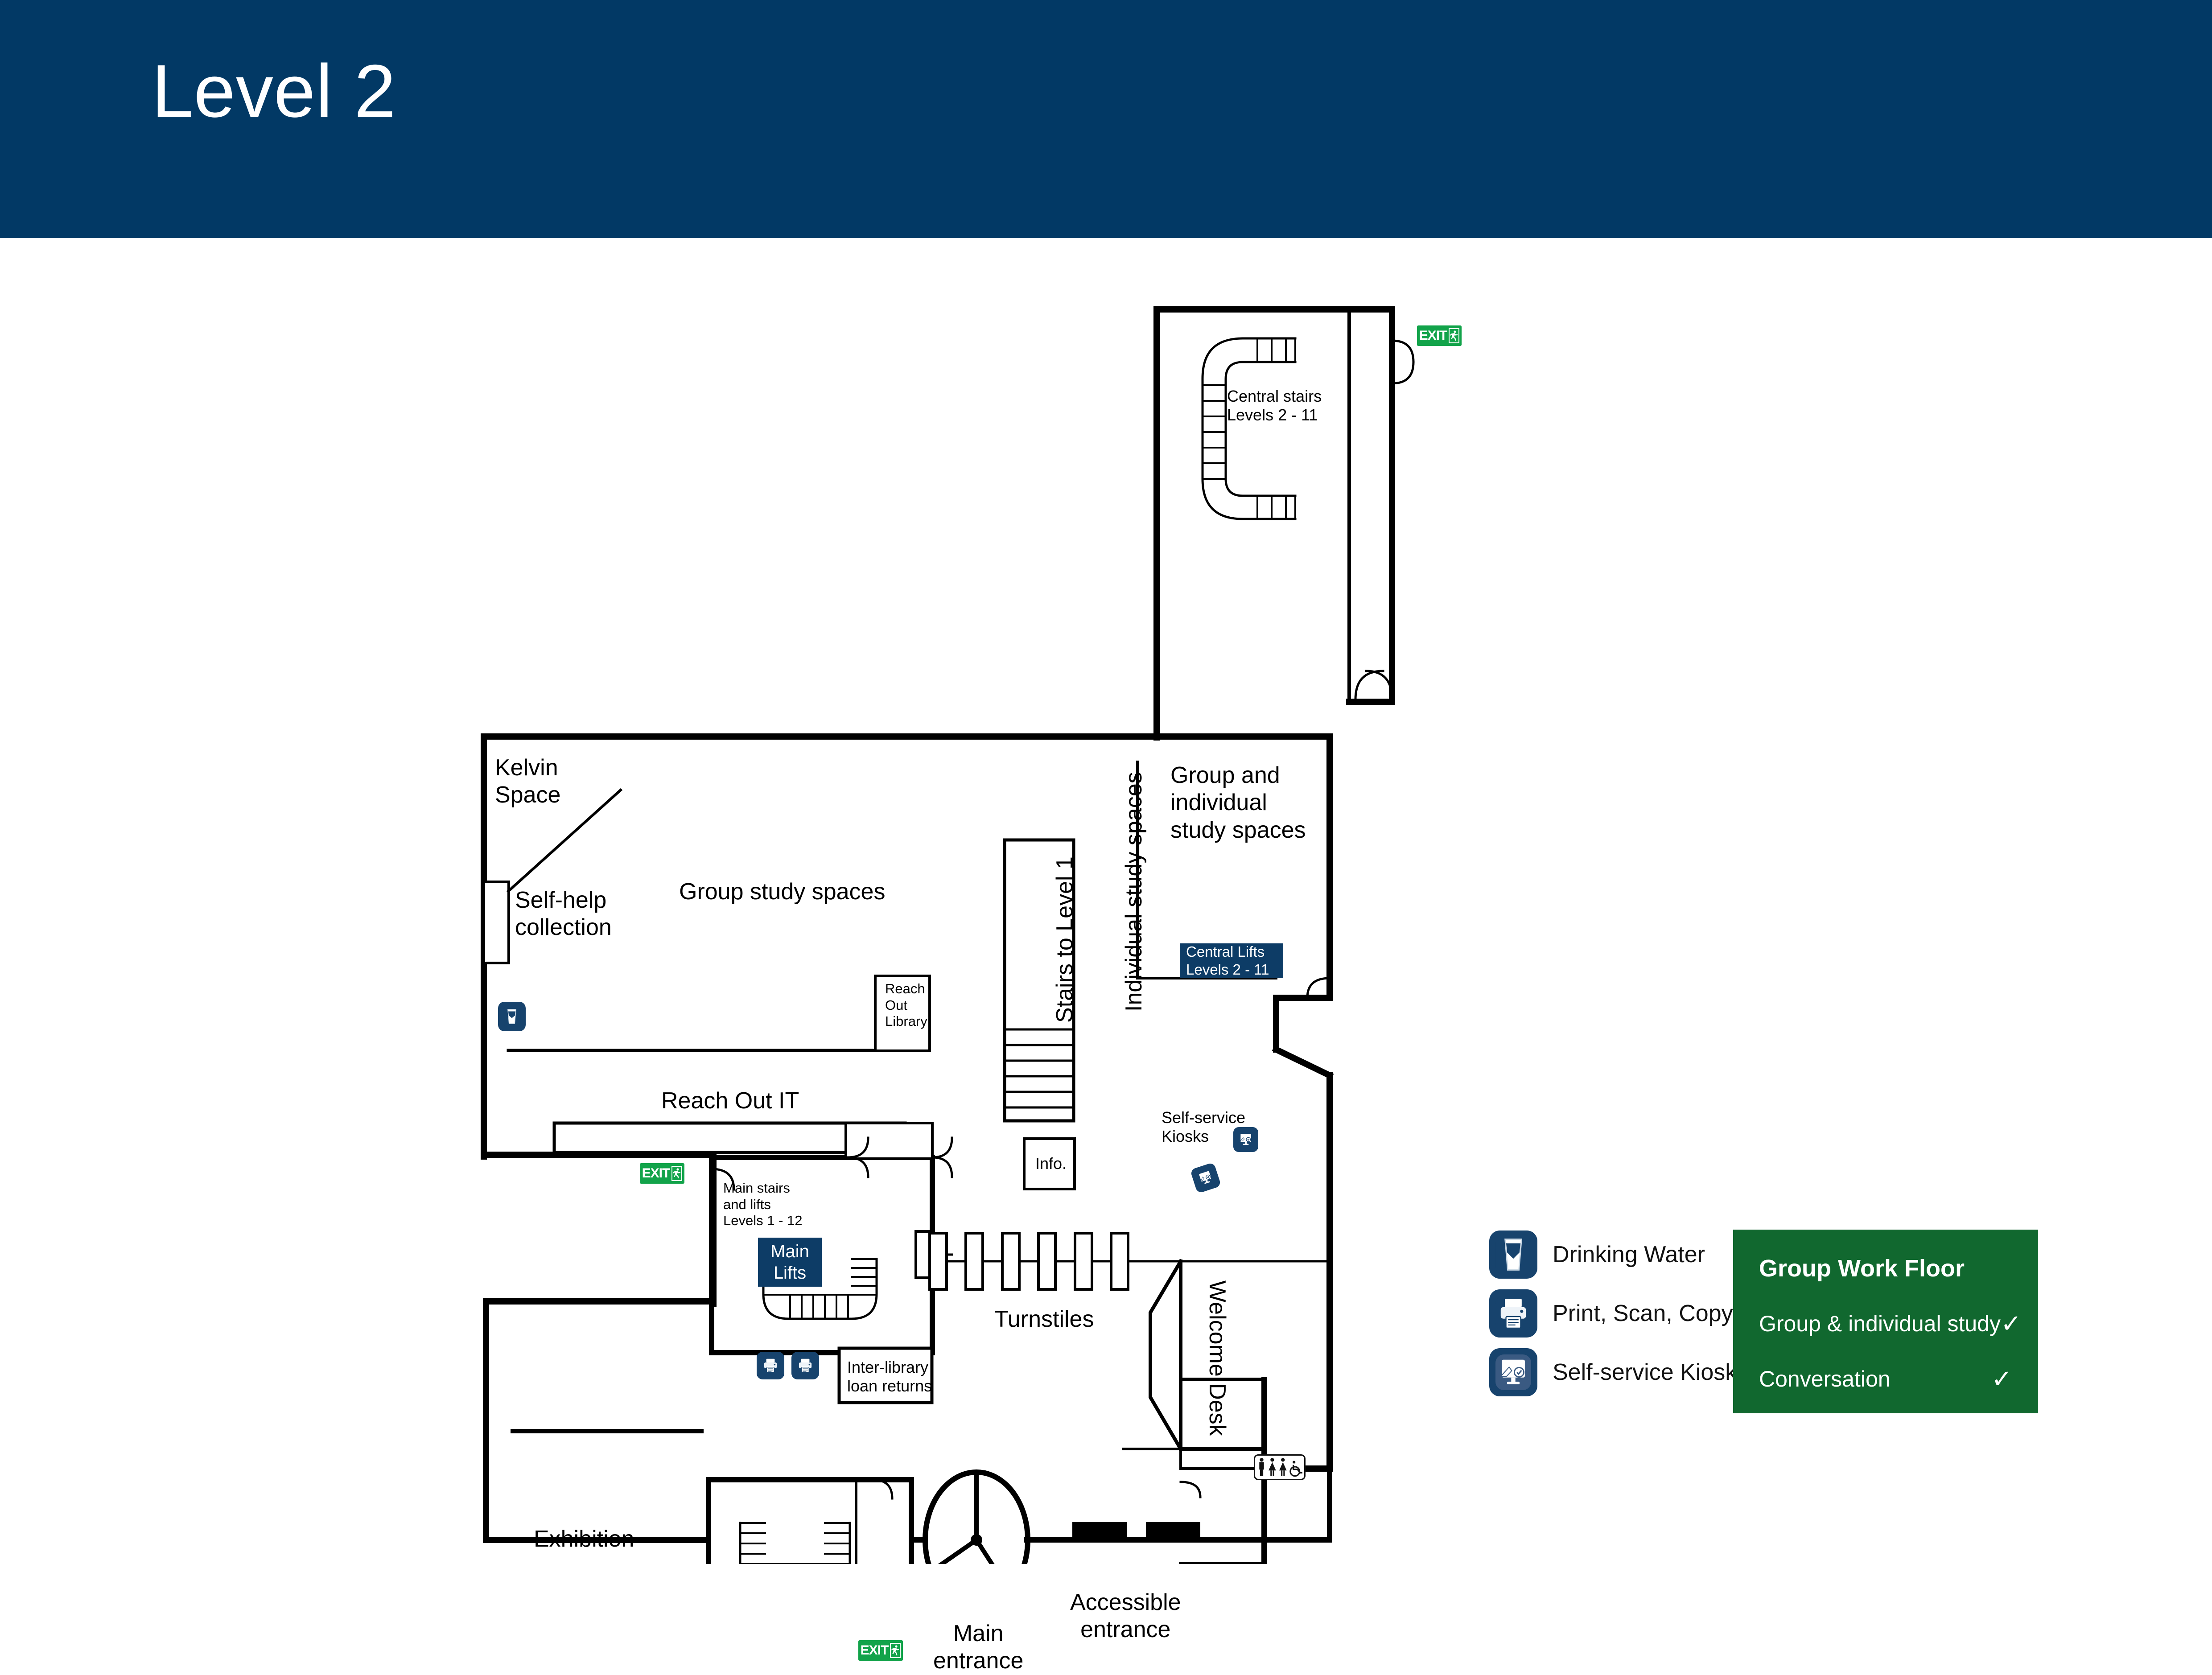  I want to click on legend-item-self-service-kiosk: Self-service Kiosk, so click(1613, 1372).